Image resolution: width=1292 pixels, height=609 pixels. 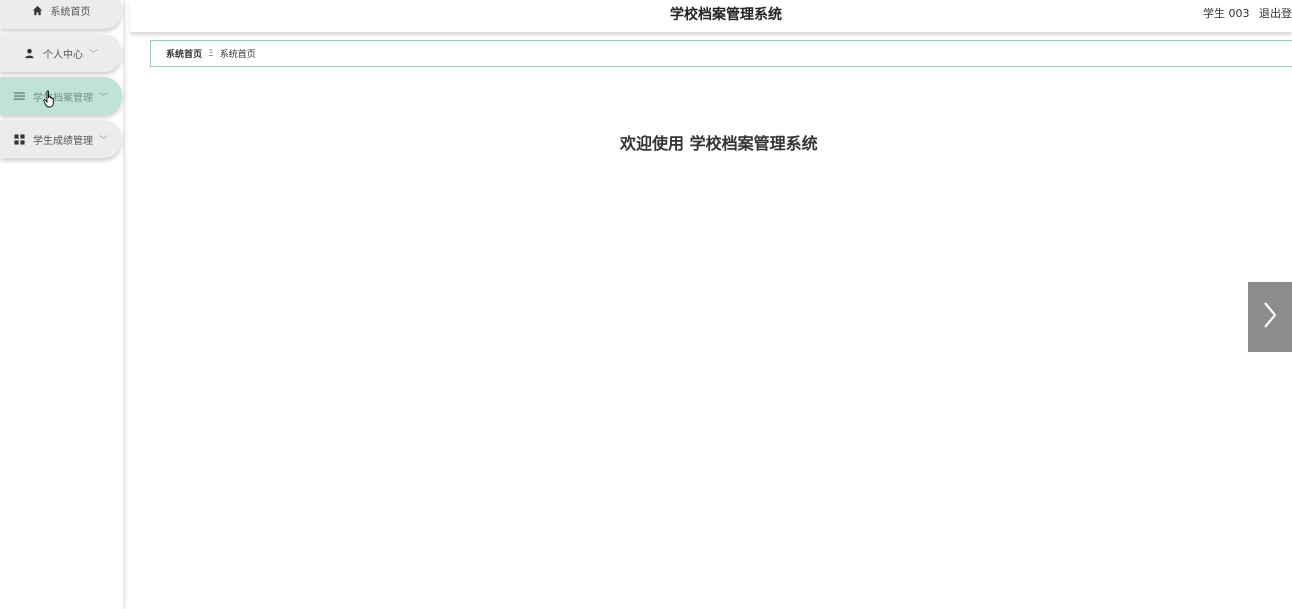 What do you see at coordinates (719, 143) in the screenshot?
I see `welcome-heading: 欢迎使用 学校档案管理系统` at bounding box center [719, 143].